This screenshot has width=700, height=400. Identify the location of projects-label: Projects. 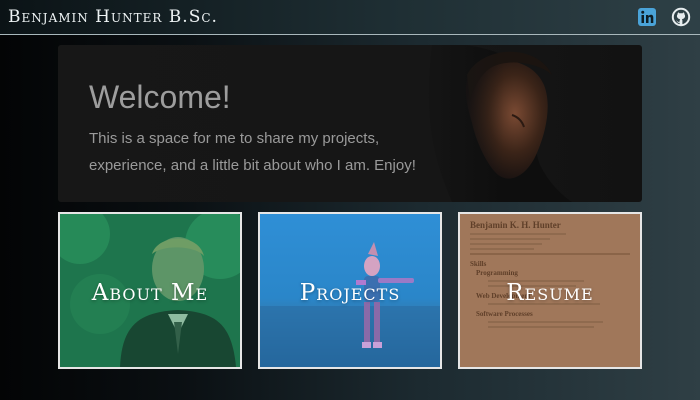
(350, 293).